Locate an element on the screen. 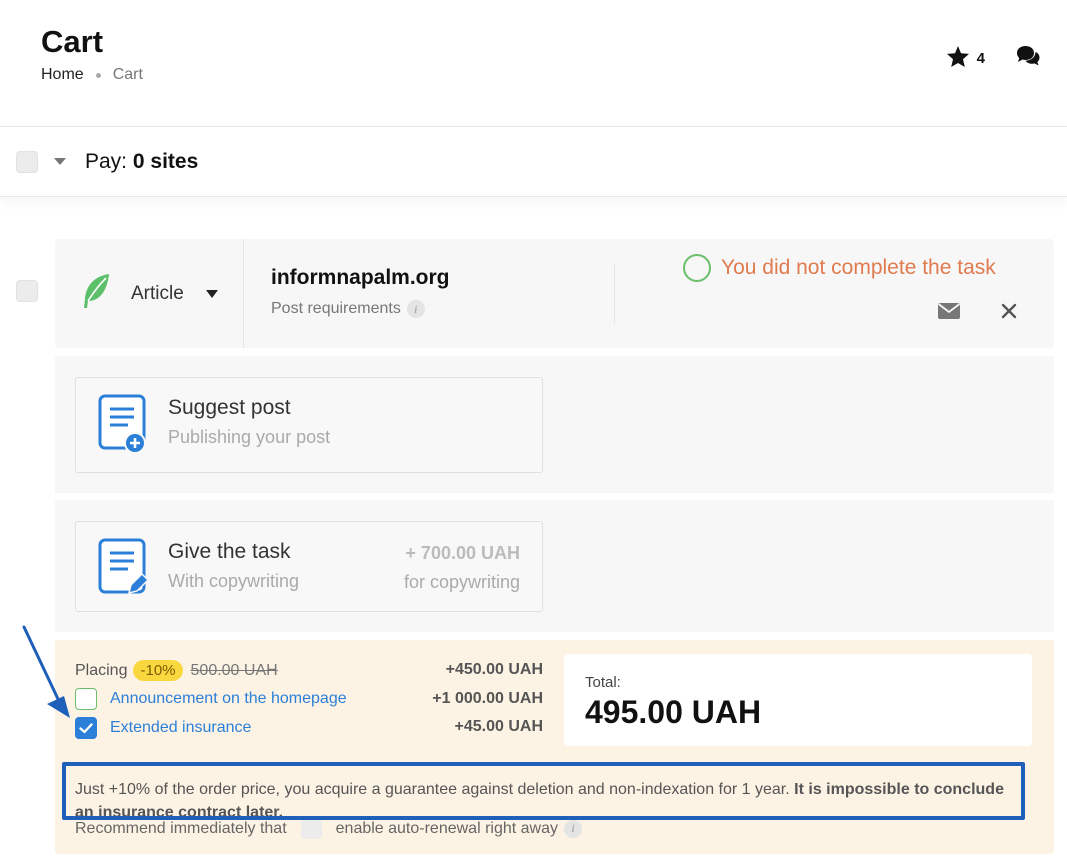 The height and width of the screenshot is (862, 1067). status-circle-icon is located at coordinates (697, 268).